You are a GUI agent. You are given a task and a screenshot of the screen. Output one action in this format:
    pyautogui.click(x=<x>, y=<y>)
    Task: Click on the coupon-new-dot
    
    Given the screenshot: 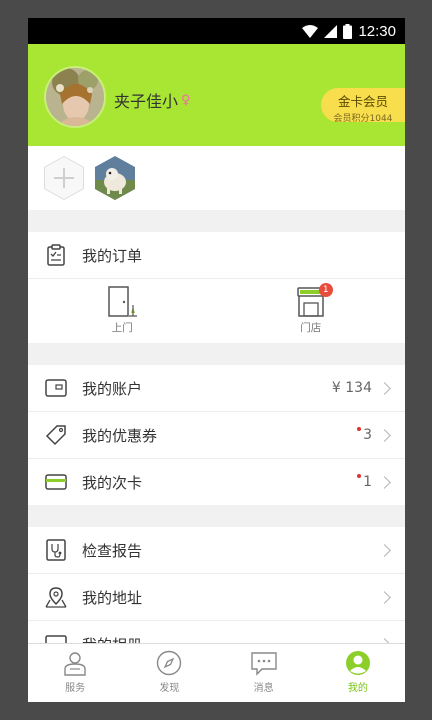 What is the action you would take?
    pyautogui.click(x=359, y=429)
    